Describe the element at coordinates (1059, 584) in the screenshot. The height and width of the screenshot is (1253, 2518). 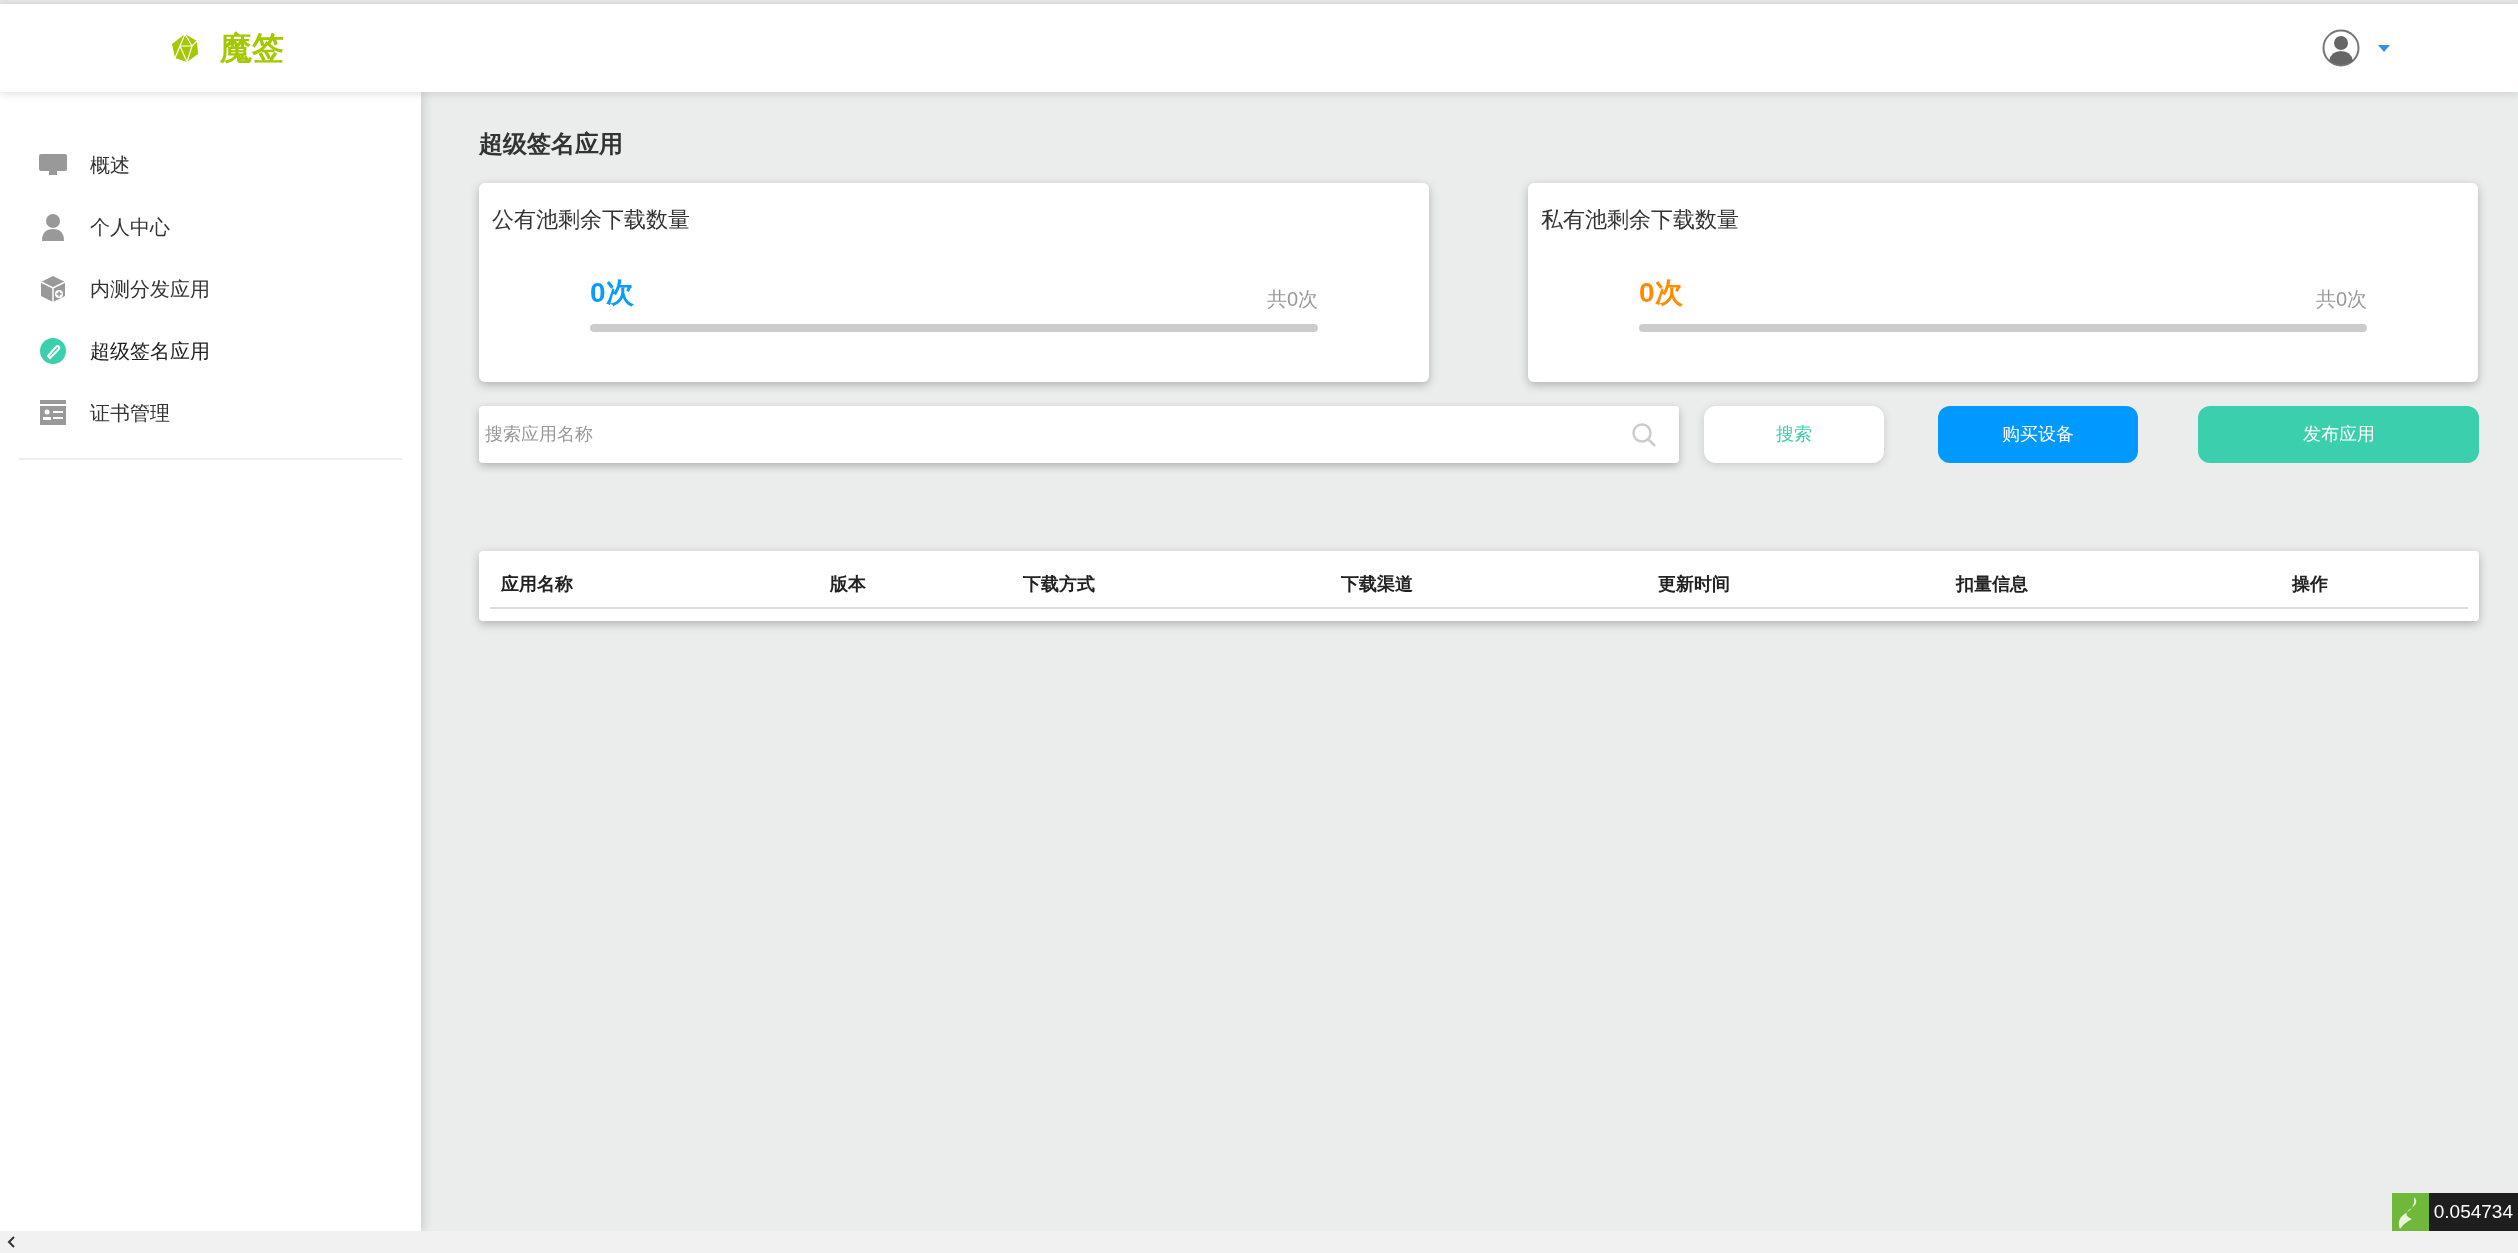
I see `column-header: 下载方式` at that location.